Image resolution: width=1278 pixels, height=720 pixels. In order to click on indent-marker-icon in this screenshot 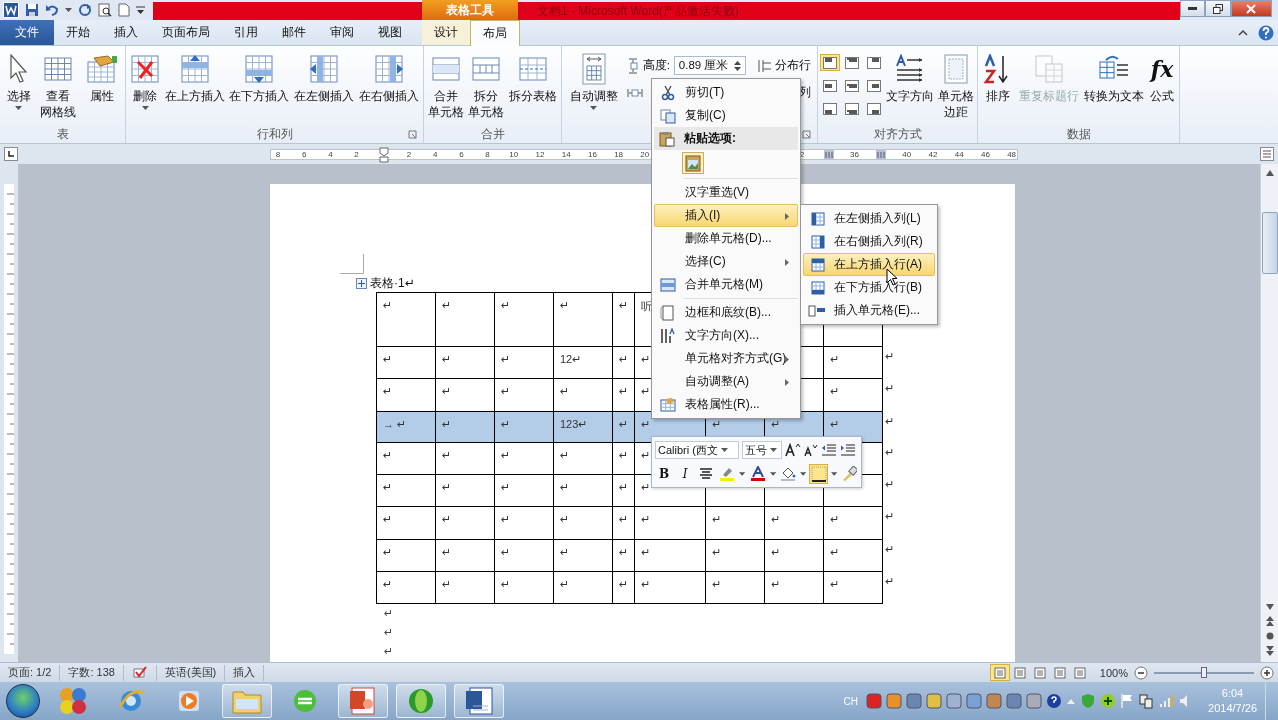, I will do `click(384, 155)`.